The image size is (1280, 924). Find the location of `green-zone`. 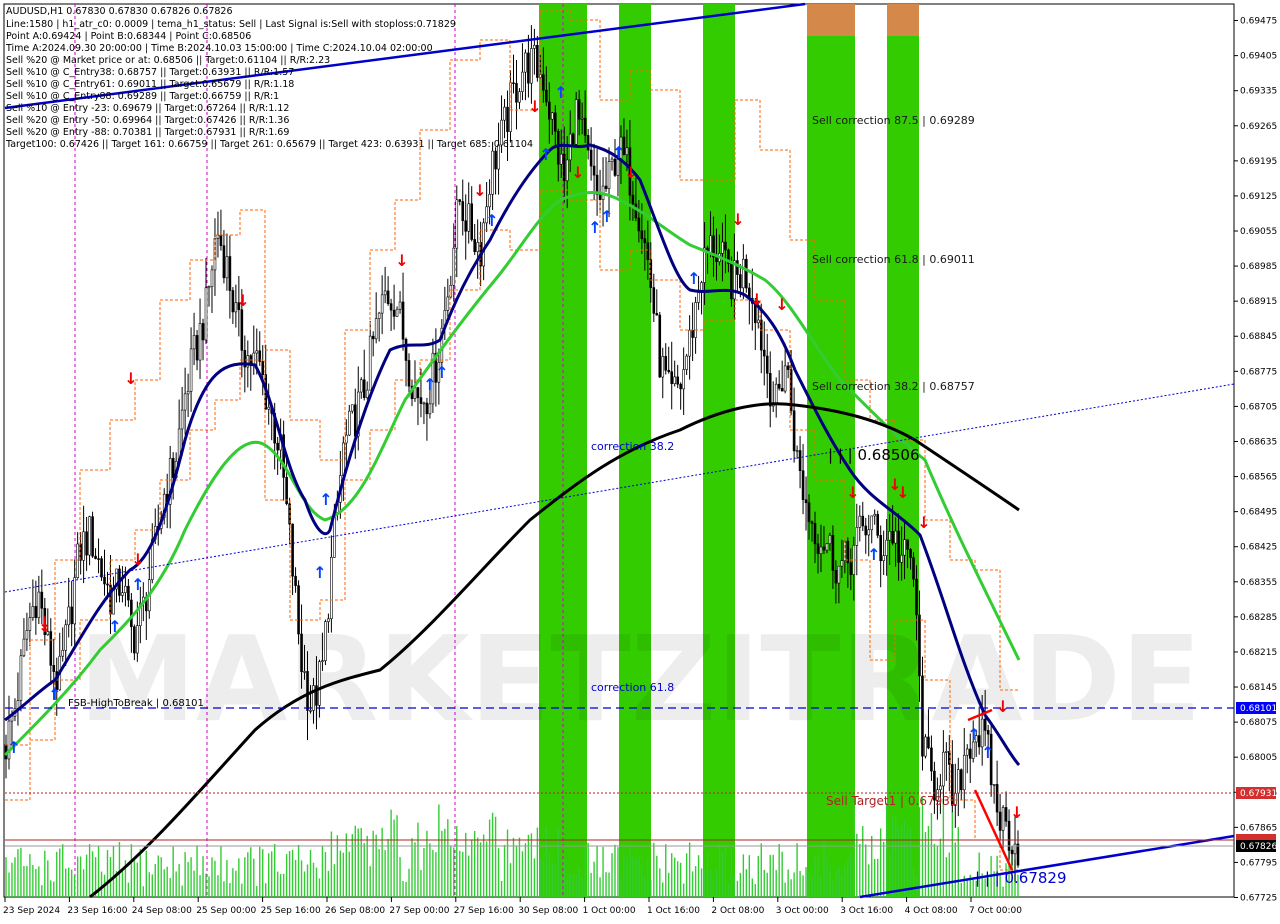

green-zone is located at coordinates (719, 450).